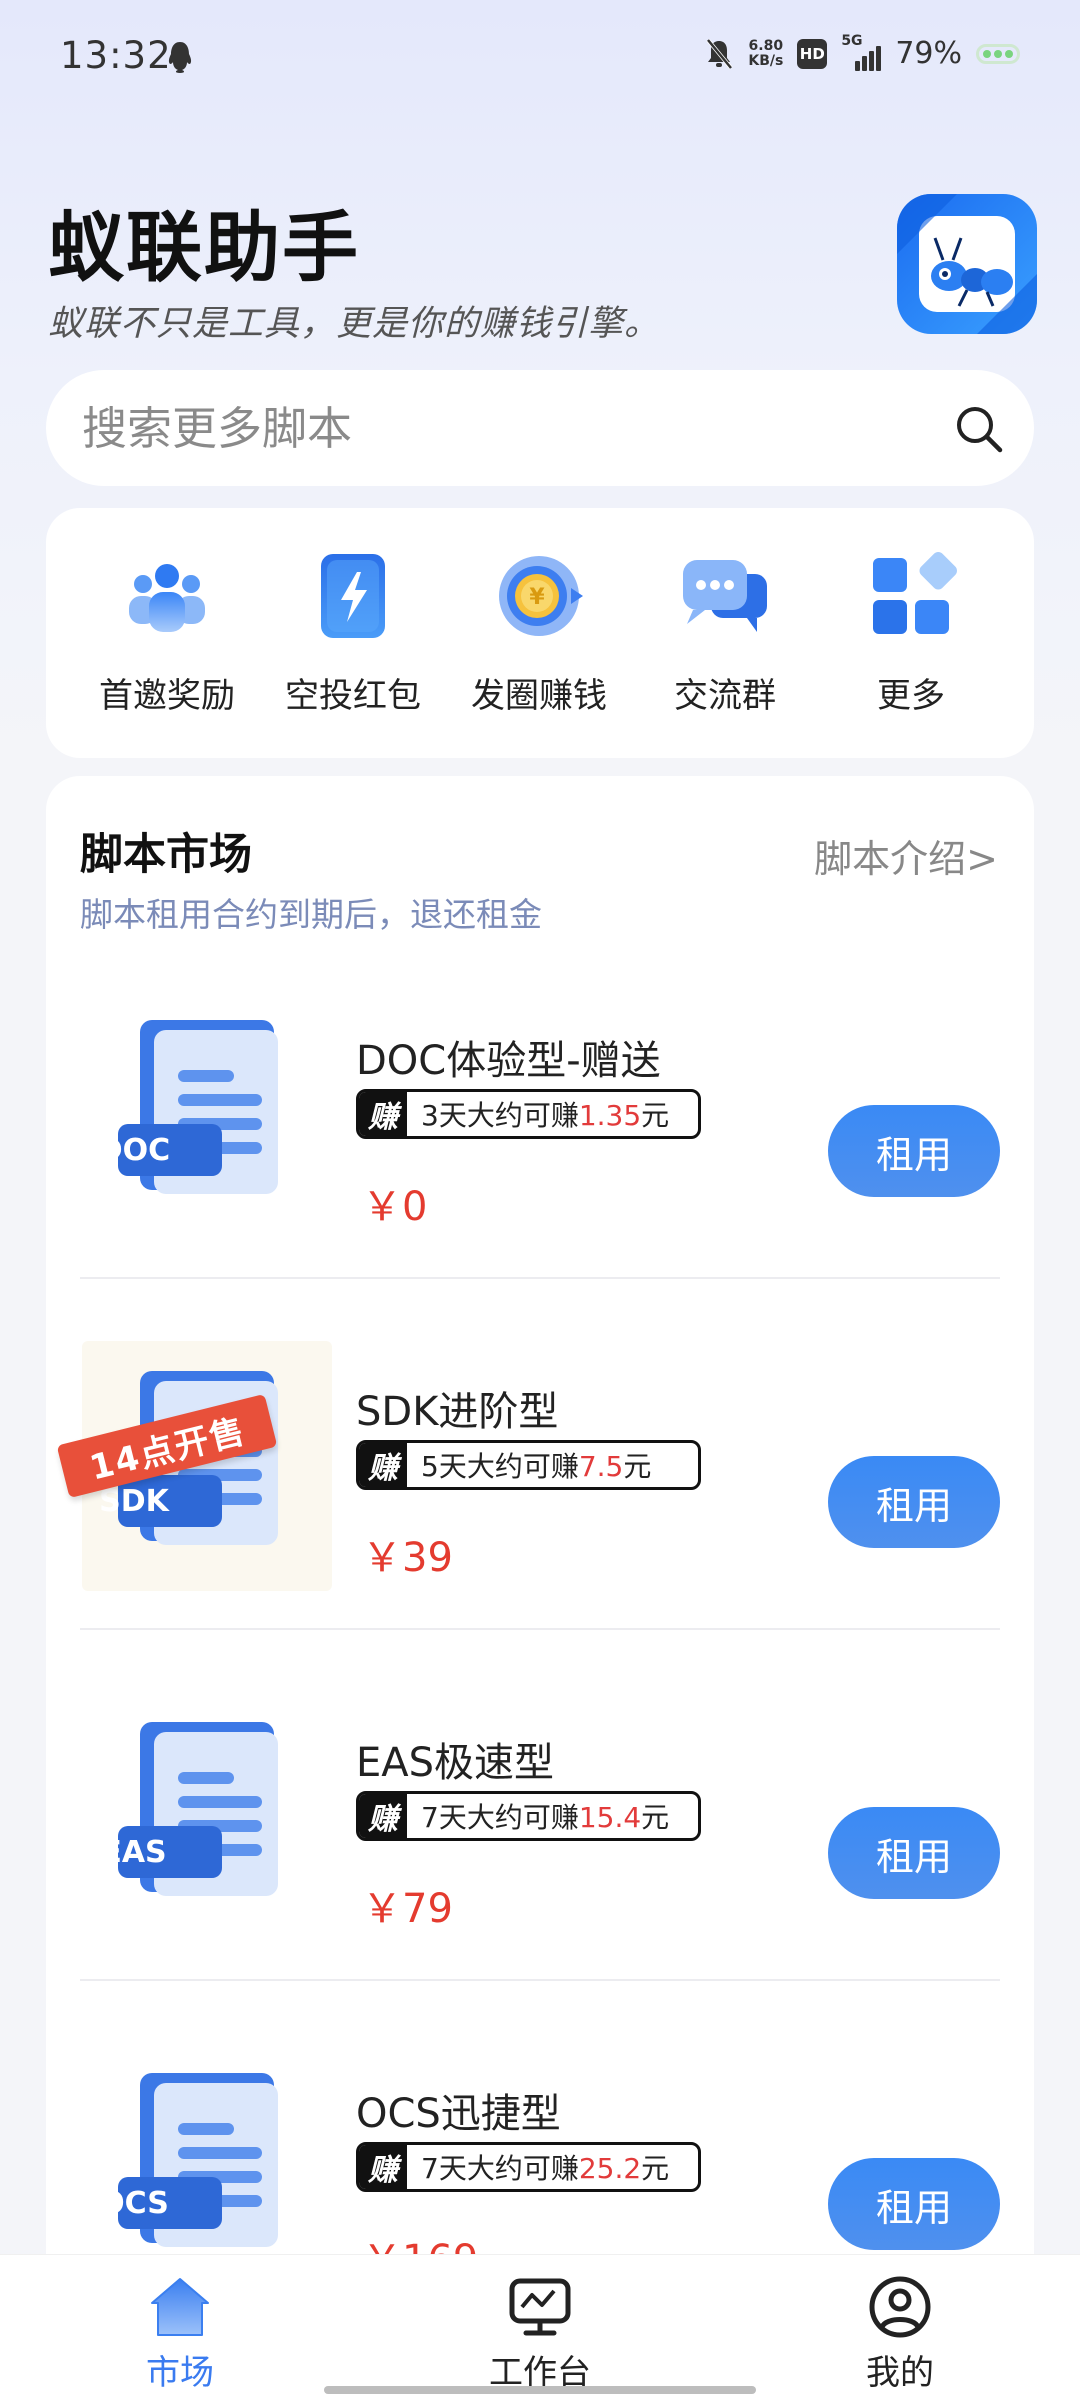 The height and width of the screenshot is (2400, 1080). Describe the element at coordinates (455, 1763) in the screenshot. I see `product-name: EAS极速型` at that location.